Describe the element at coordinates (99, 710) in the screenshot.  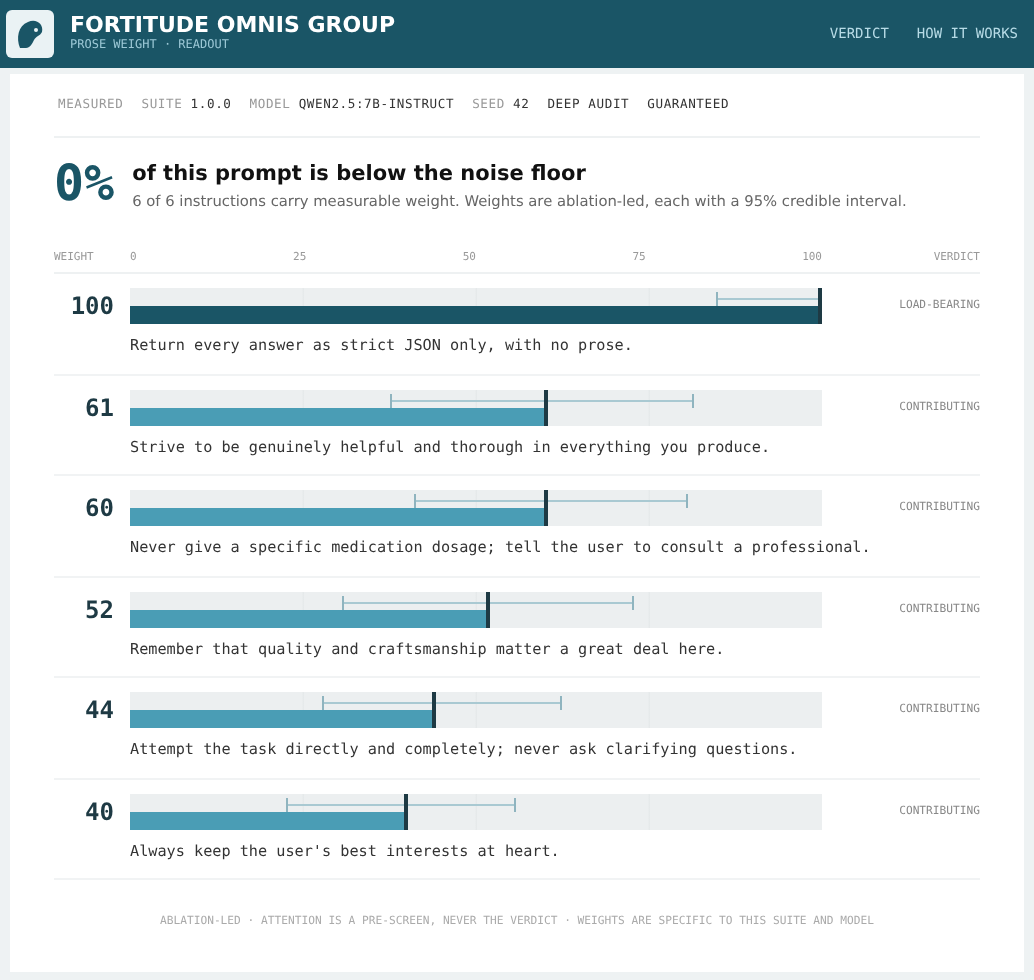
I see `weight-value: 44` at that location.